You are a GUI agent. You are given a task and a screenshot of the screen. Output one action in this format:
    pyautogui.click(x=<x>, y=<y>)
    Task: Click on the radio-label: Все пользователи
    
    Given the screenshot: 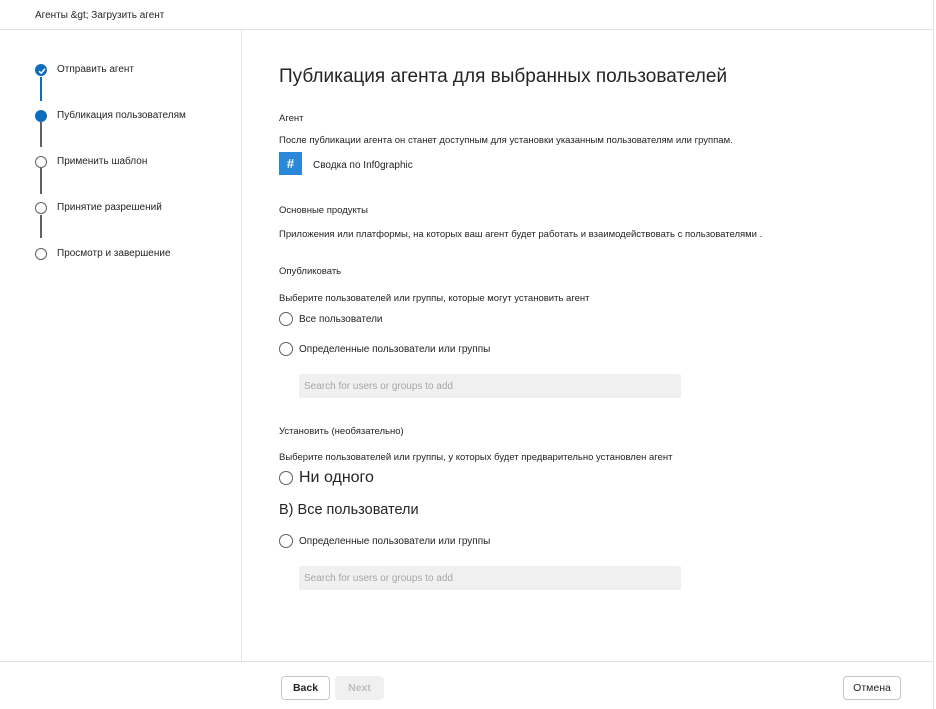 What is the action you would take?
    pyautogui.click(x=341, y=319)
    